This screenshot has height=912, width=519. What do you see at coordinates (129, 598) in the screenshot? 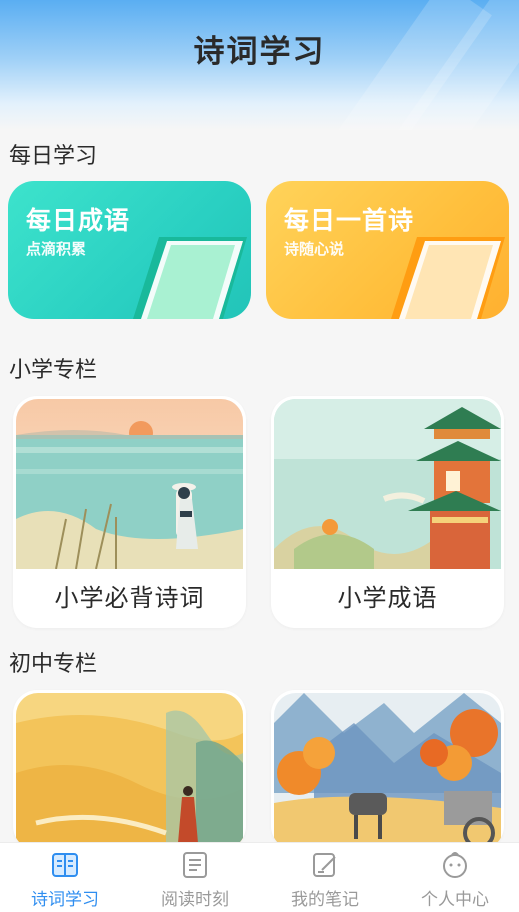
I see `primary-poems-label: 小学必背诗词` at bounding box center [129, 598].